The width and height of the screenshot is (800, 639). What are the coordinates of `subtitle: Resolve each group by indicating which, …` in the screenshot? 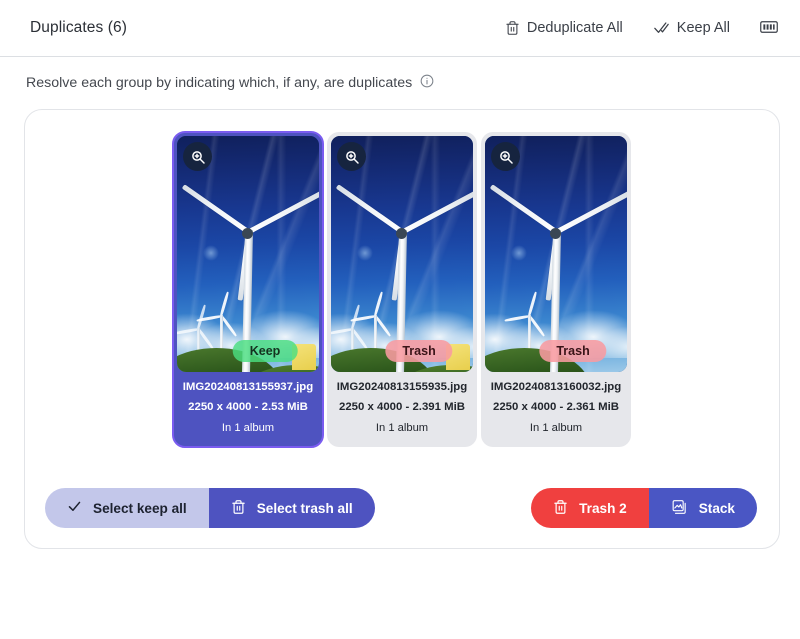 It's located at (400, 74).